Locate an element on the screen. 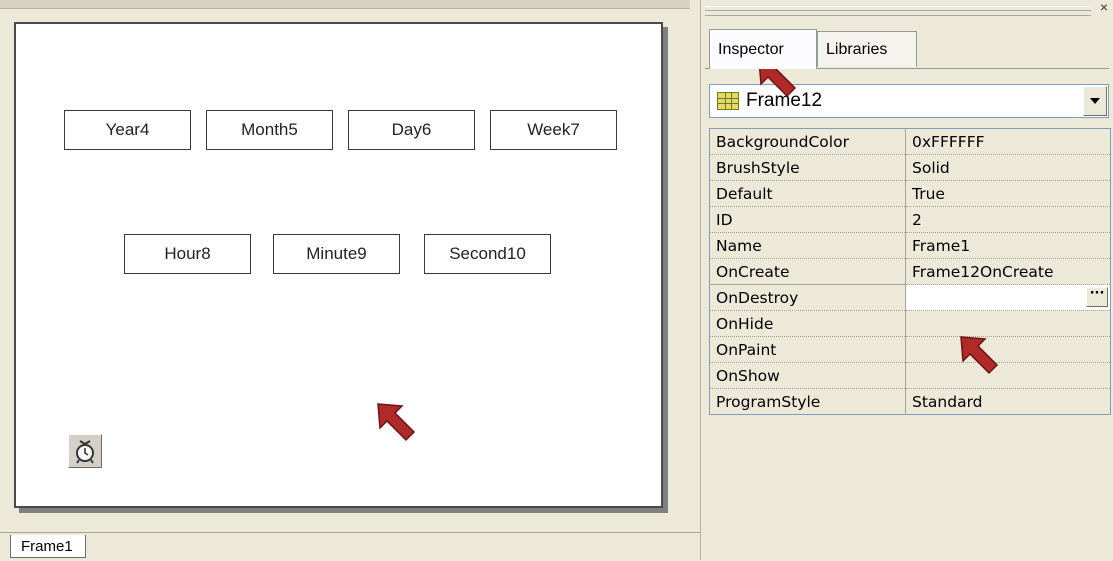 The width and height of the screenshot is (1113, 561). tab-inspector-label: Inspector is located at coordinates (751, 49).